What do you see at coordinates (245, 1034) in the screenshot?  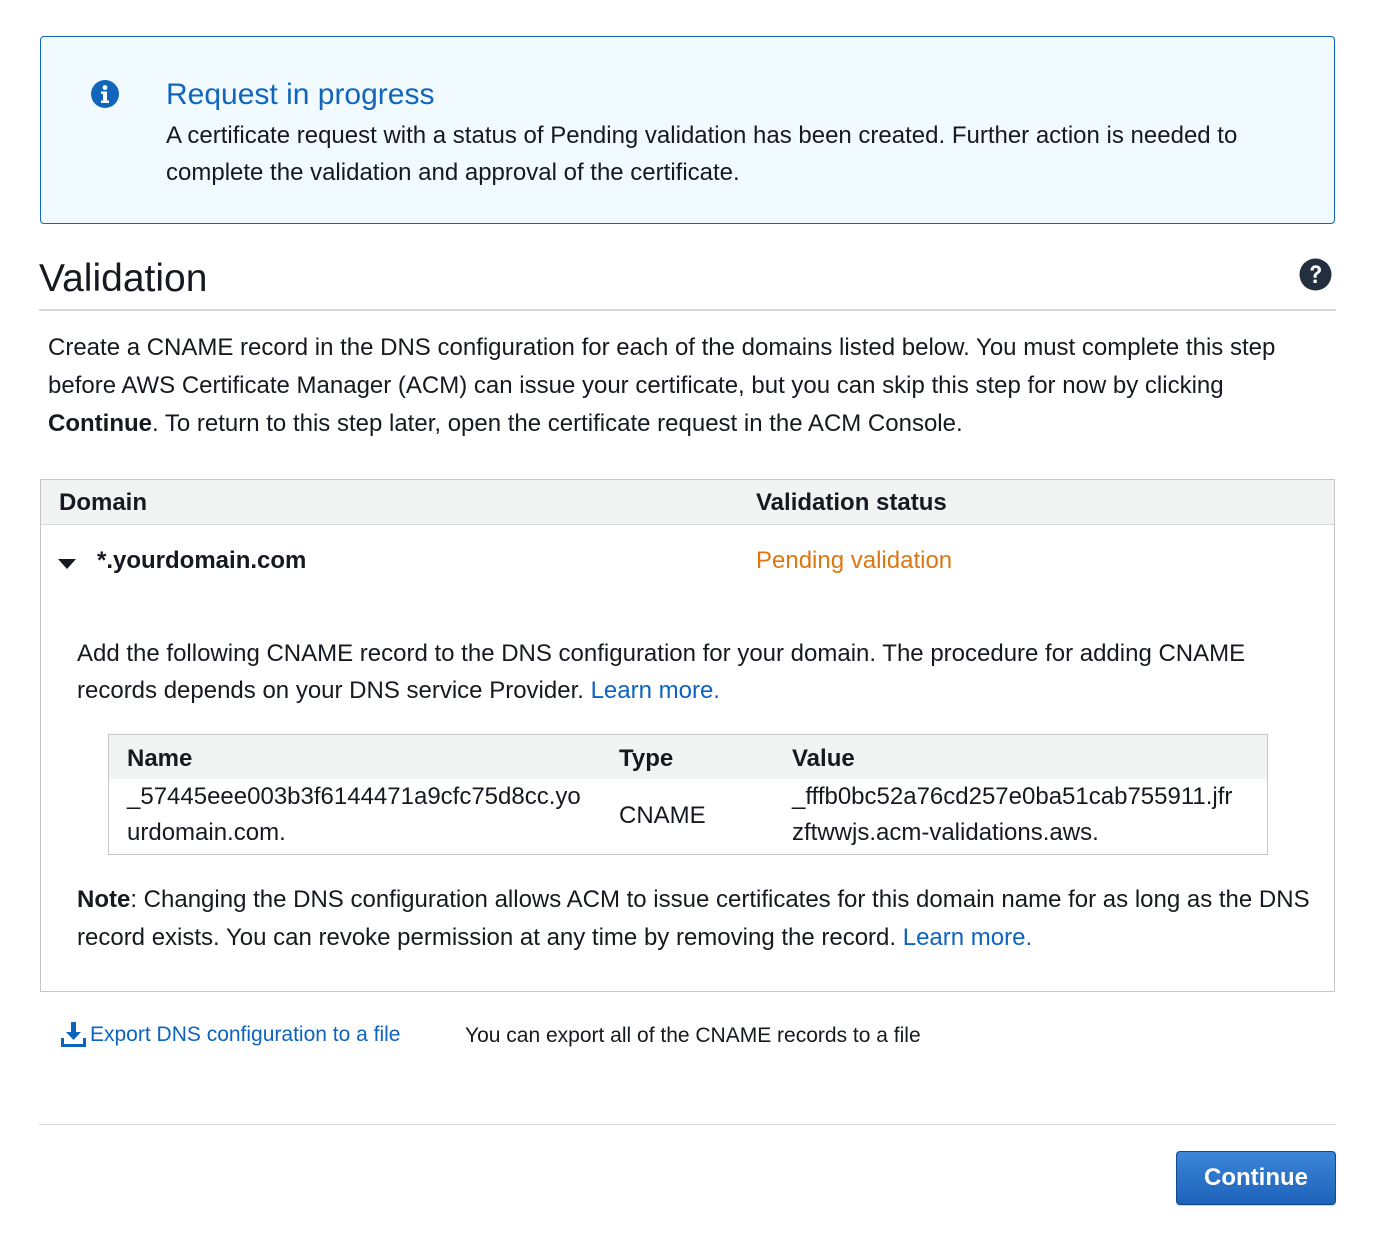 I see `export-dns-label: Export DNS configuration to a file` at bounding box center [245, 1034].